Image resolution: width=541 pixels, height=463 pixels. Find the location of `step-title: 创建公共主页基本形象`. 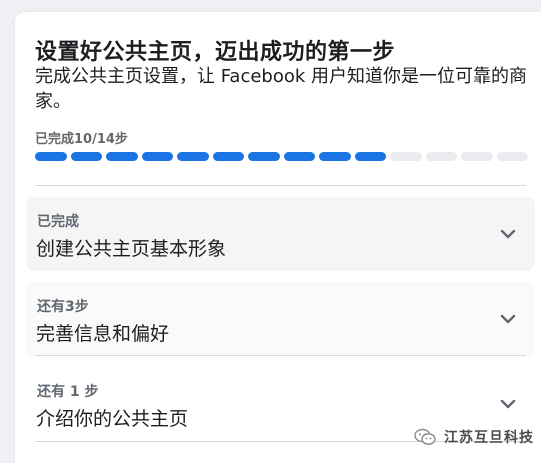

step-title: 创建公共主页基本形象 is located at coordinates (131, 249).